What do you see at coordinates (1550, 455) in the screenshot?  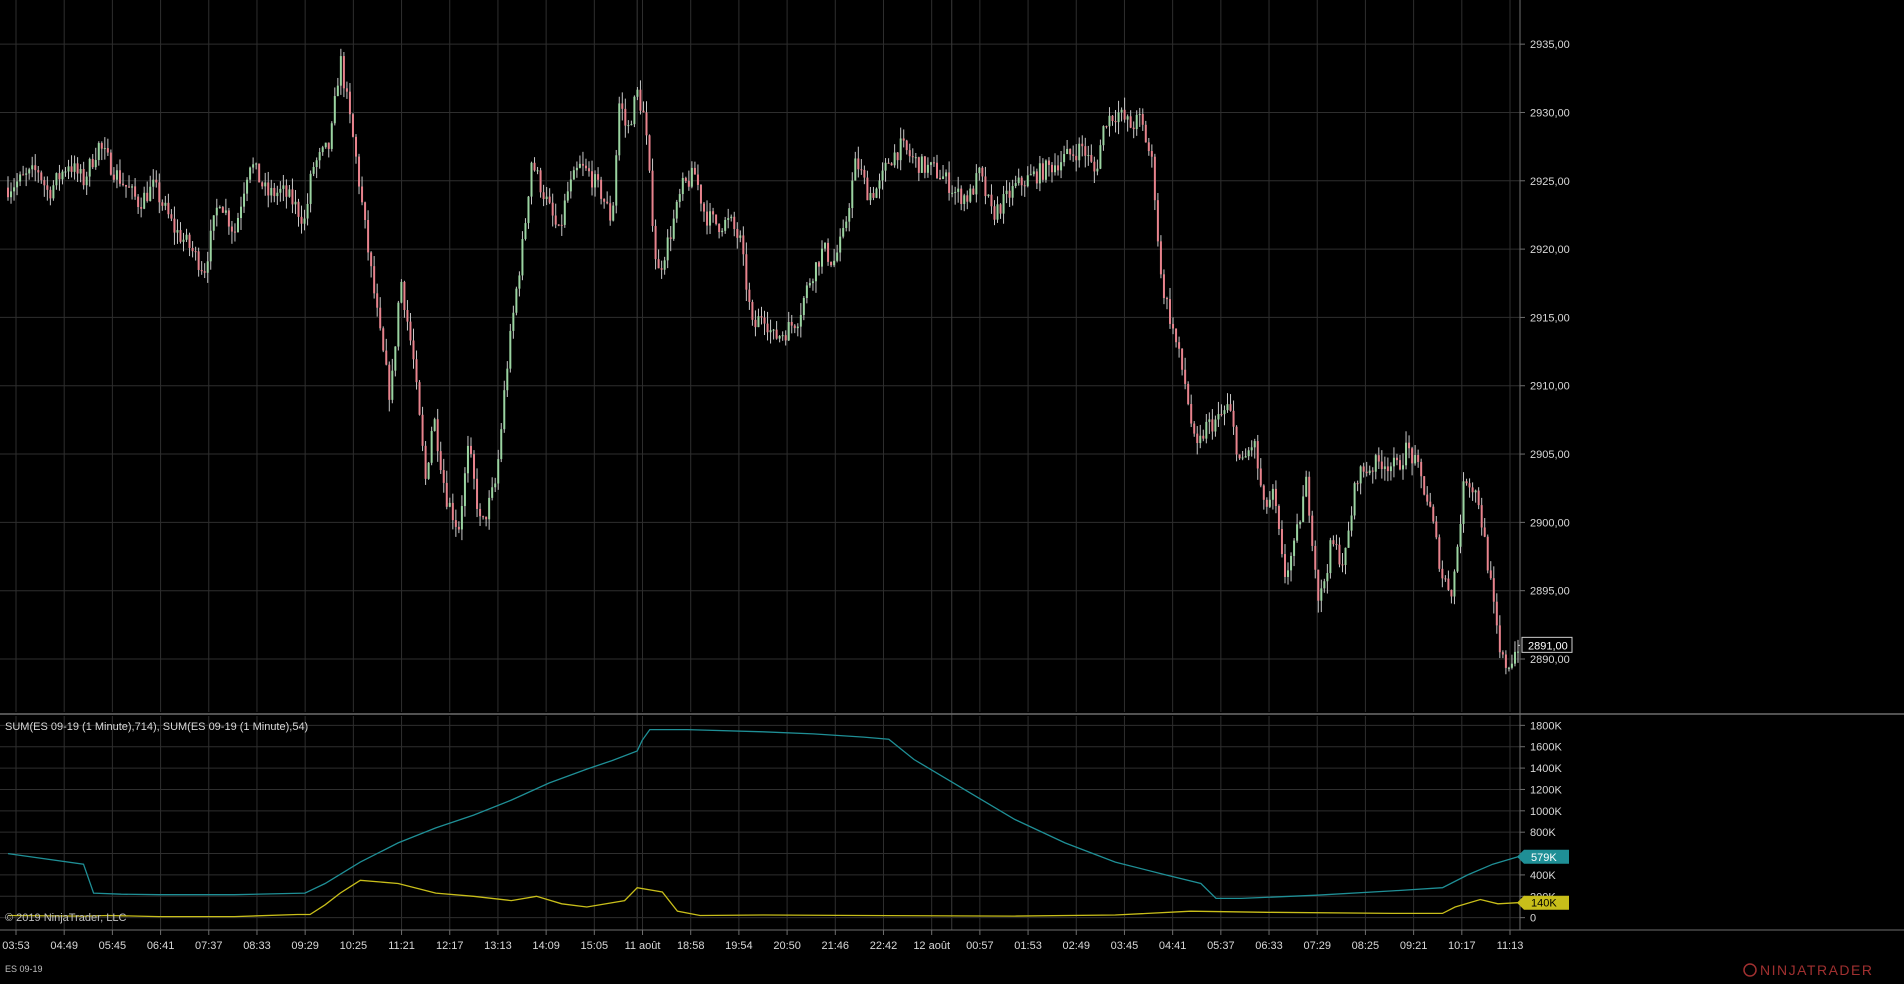 I see `price-tick-label: 2905,00` at bounding box center [1550, 455].